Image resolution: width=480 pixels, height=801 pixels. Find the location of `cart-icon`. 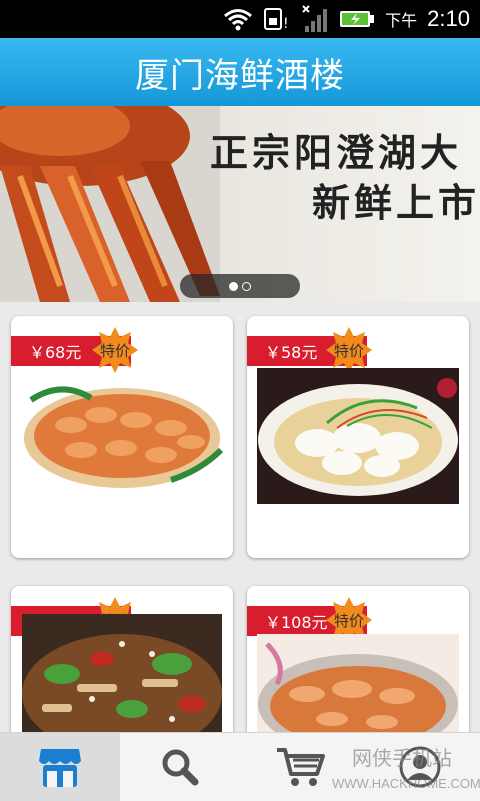

cart-icon is located at coordinates (301, 767).